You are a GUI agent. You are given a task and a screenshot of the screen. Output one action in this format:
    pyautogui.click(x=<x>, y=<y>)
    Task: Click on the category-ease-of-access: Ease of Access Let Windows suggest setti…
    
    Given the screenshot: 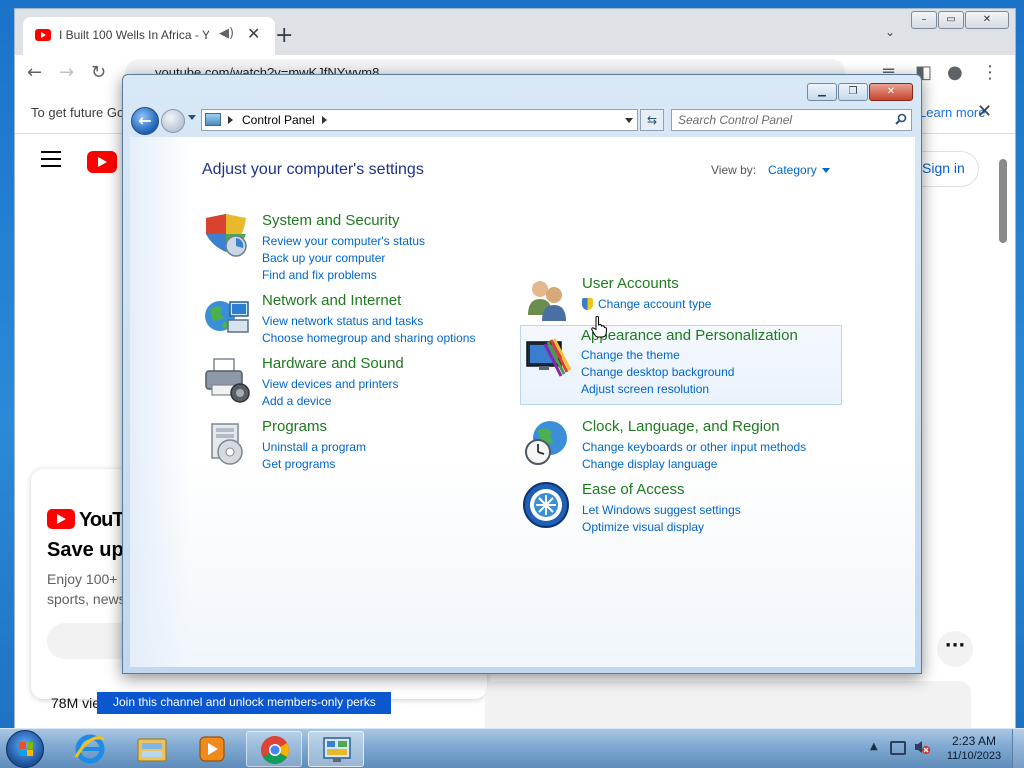 What is the action you would take?
    pyautogui.click(x=682, y=507)
    